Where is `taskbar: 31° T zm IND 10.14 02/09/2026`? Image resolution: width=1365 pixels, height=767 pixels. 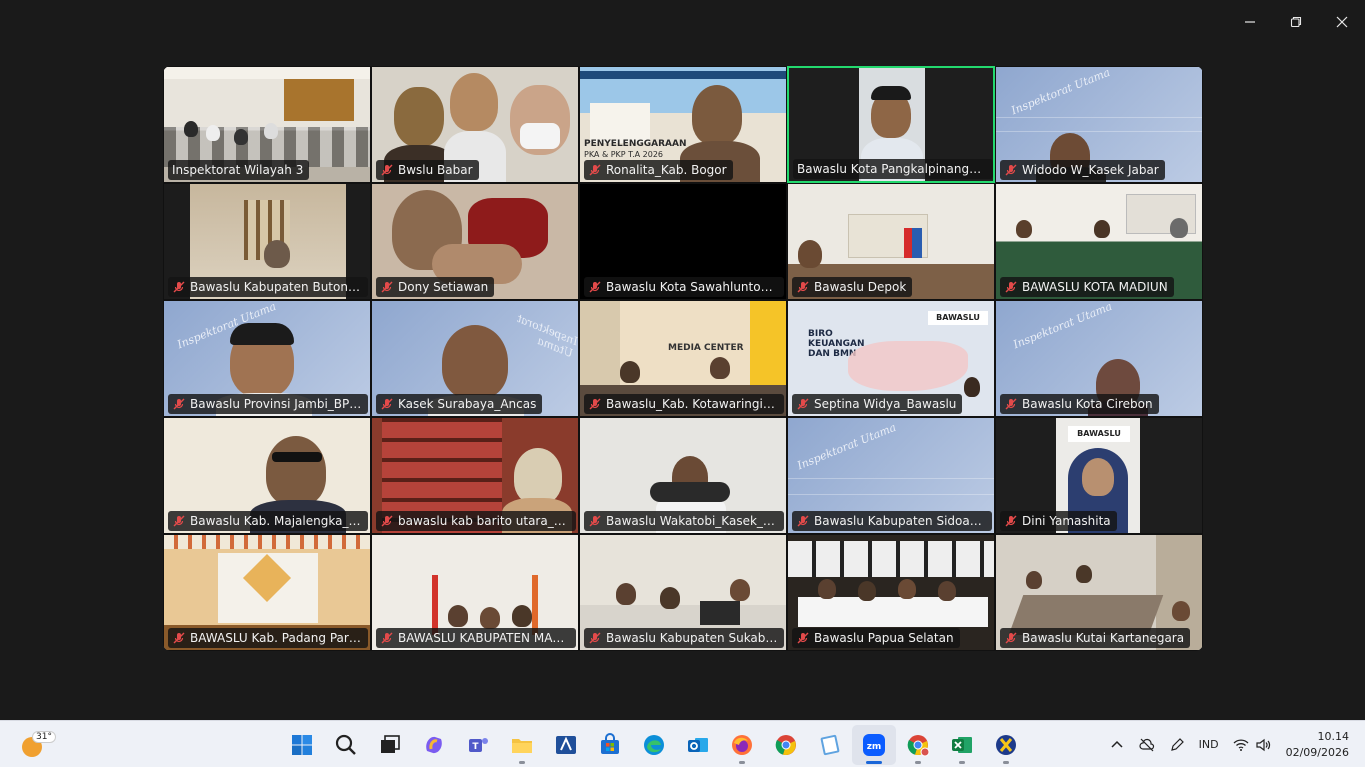
taskbar: 31° T zm IND 10.14 02/09/2026 is located at coordinates (682, 743).